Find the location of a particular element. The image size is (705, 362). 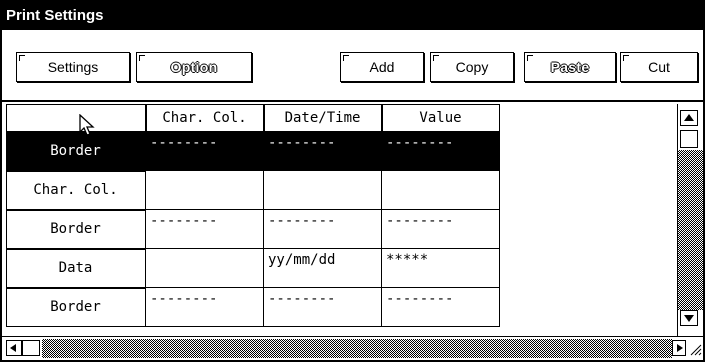

vertical-scroll-thumb is located at coordinates (689, 139).